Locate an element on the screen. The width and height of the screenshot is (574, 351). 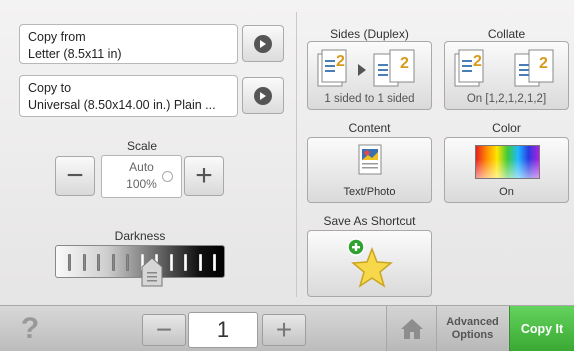
sides-title: Sides (Duplex) is located at coordinates (369, 34).